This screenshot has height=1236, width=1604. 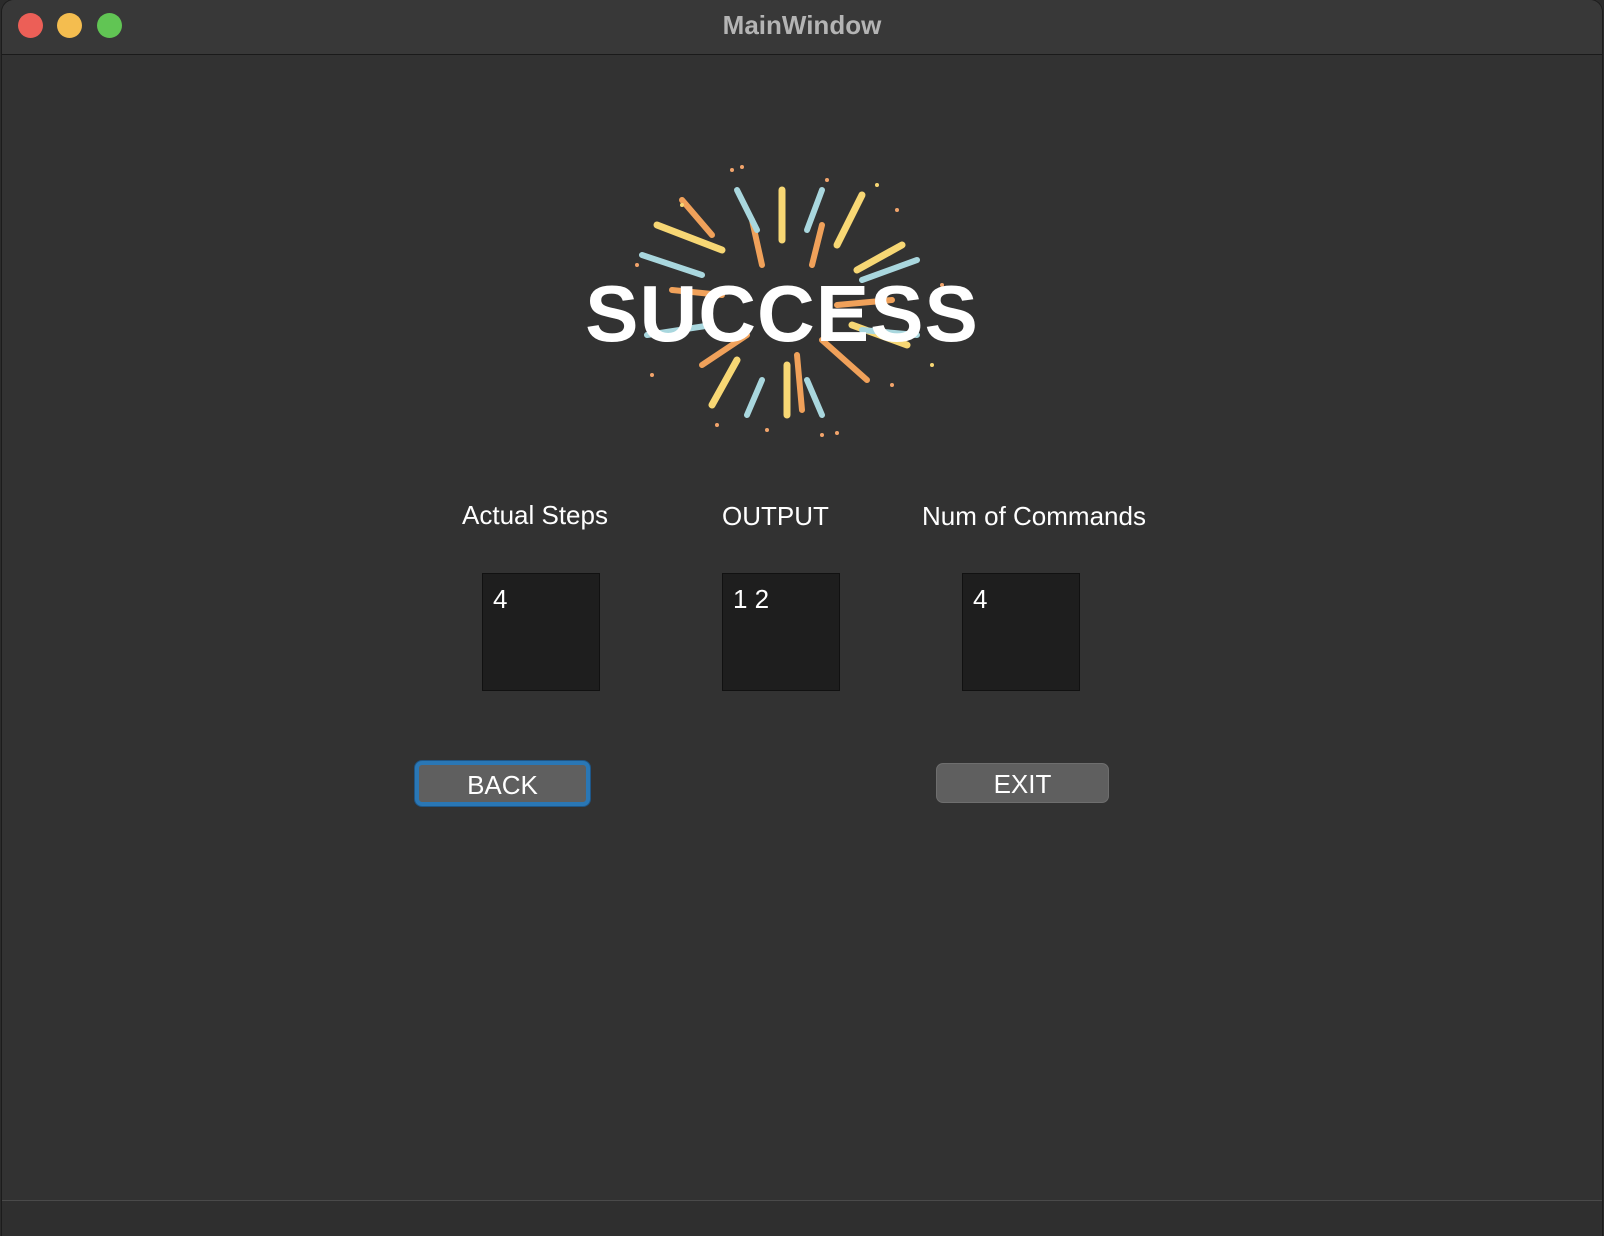 I want to click on output-value: 1 2, so click(x=751, y=599).